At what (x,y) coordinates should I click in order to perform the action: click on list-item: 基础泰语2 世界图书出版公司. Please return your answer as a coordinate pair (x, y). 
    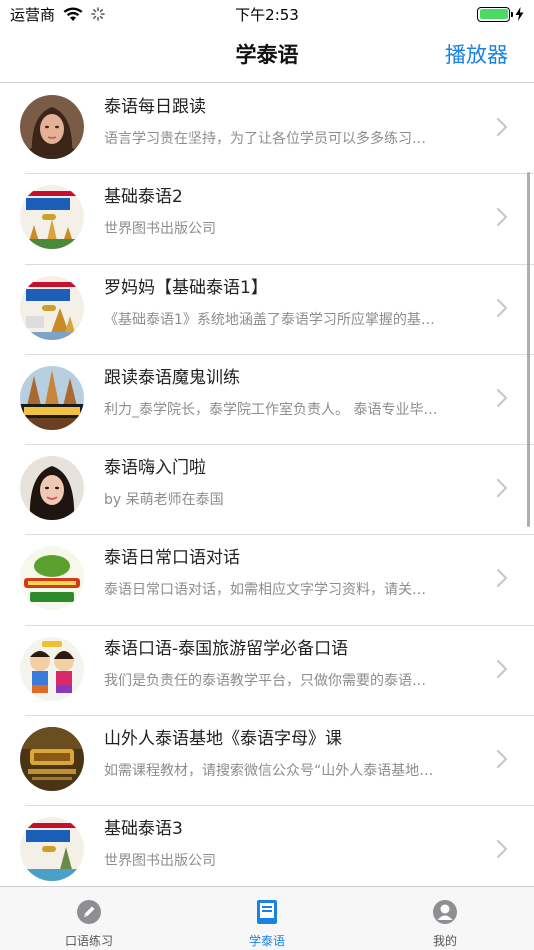
    Looking at the image, I should click on (267, 219).